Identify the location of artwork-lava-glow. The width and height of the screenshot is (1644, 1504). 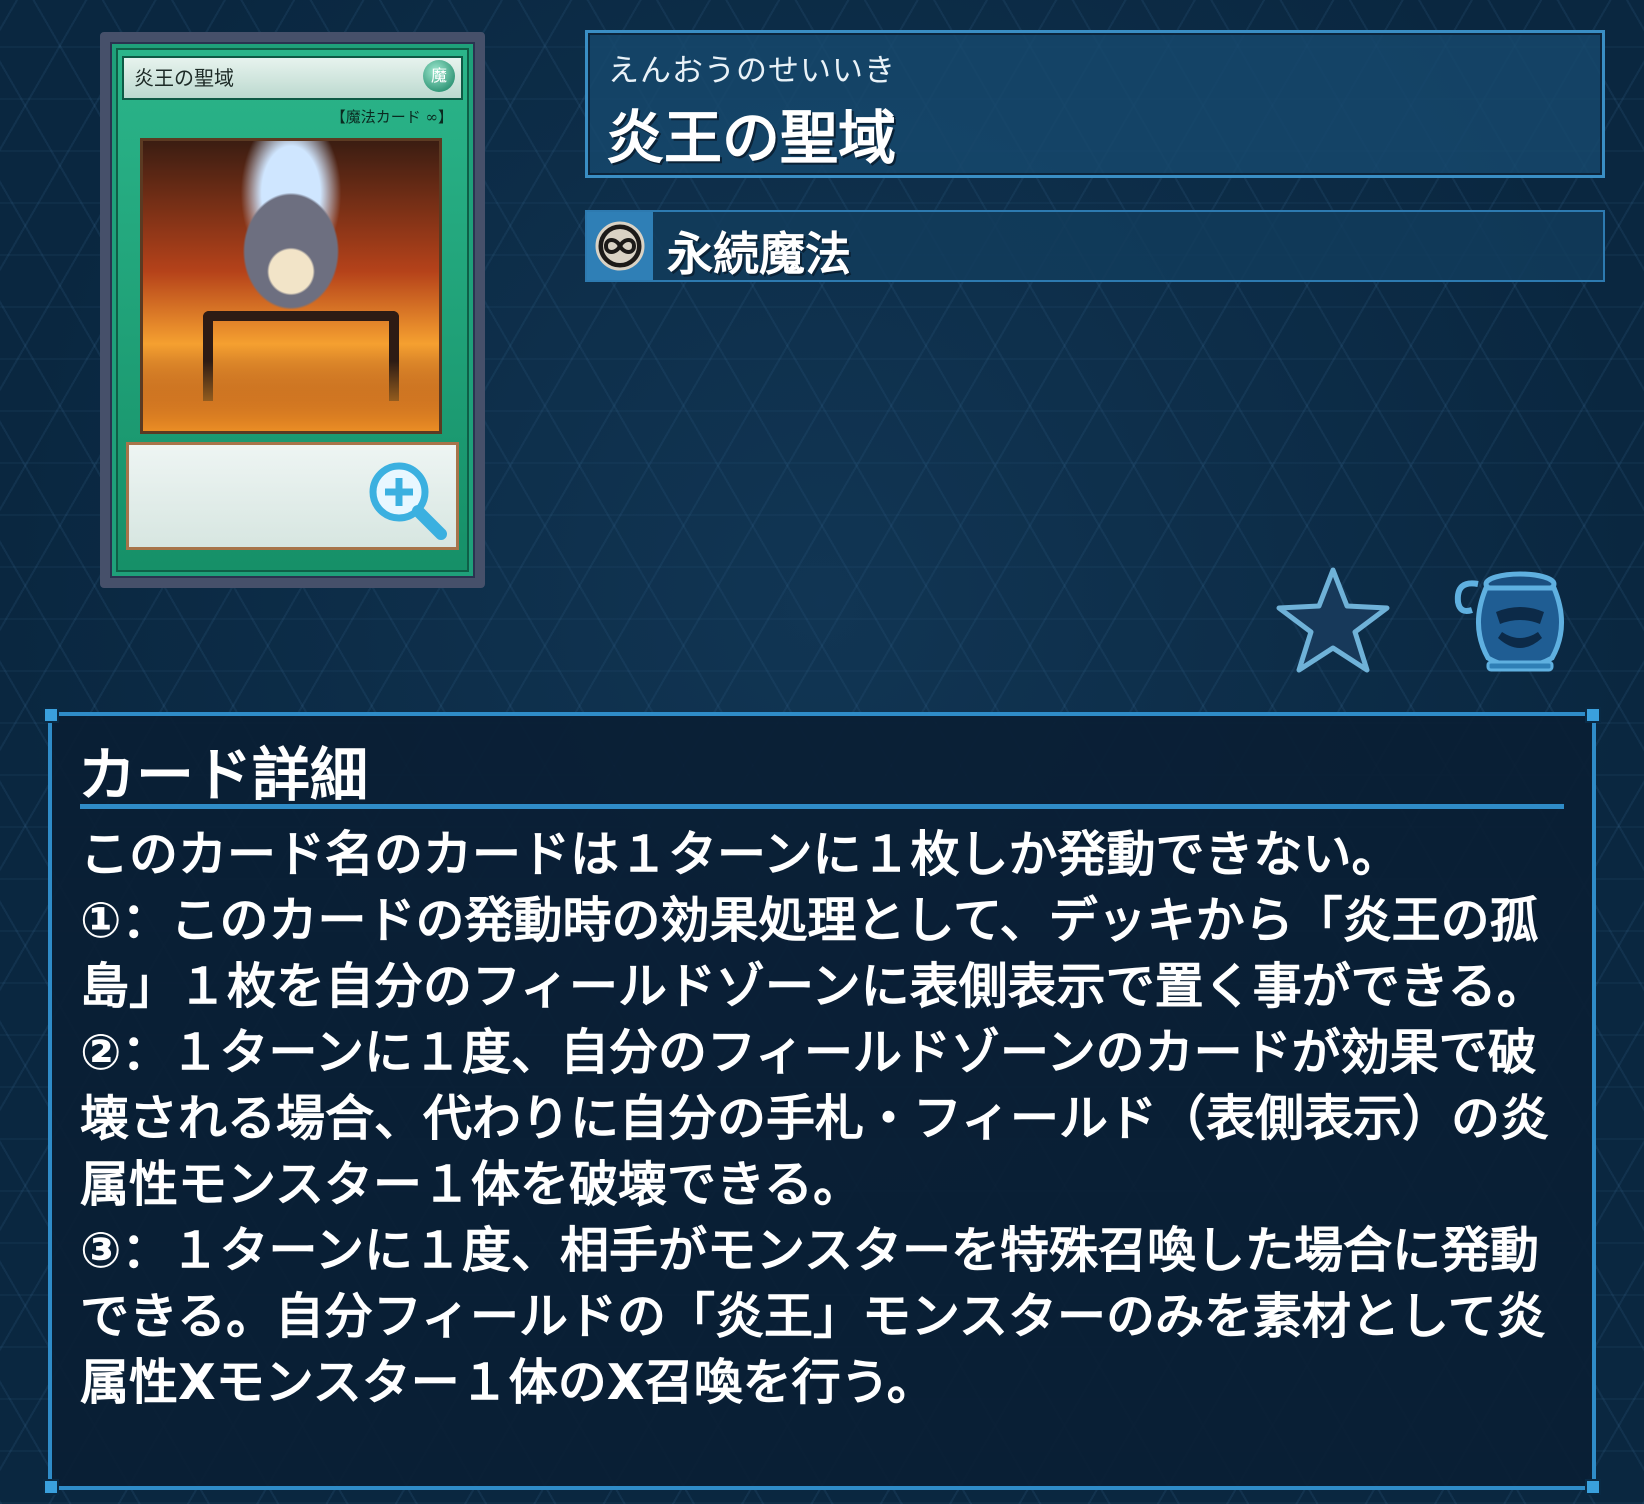
(291, 396).